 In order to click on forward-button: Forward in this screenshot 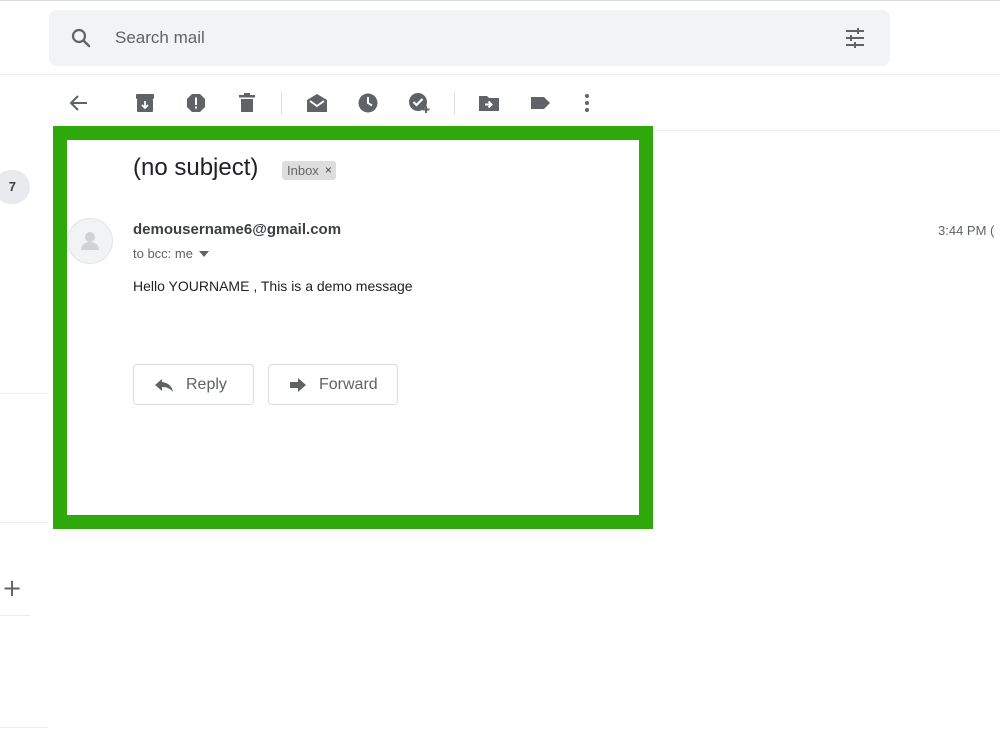, I will do `click(333, 384)`.